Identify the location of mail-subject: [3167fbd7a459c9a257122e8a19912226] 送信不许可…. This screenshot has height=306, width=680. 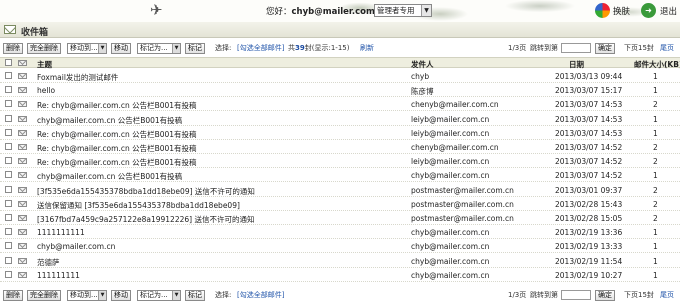
(145, 219).